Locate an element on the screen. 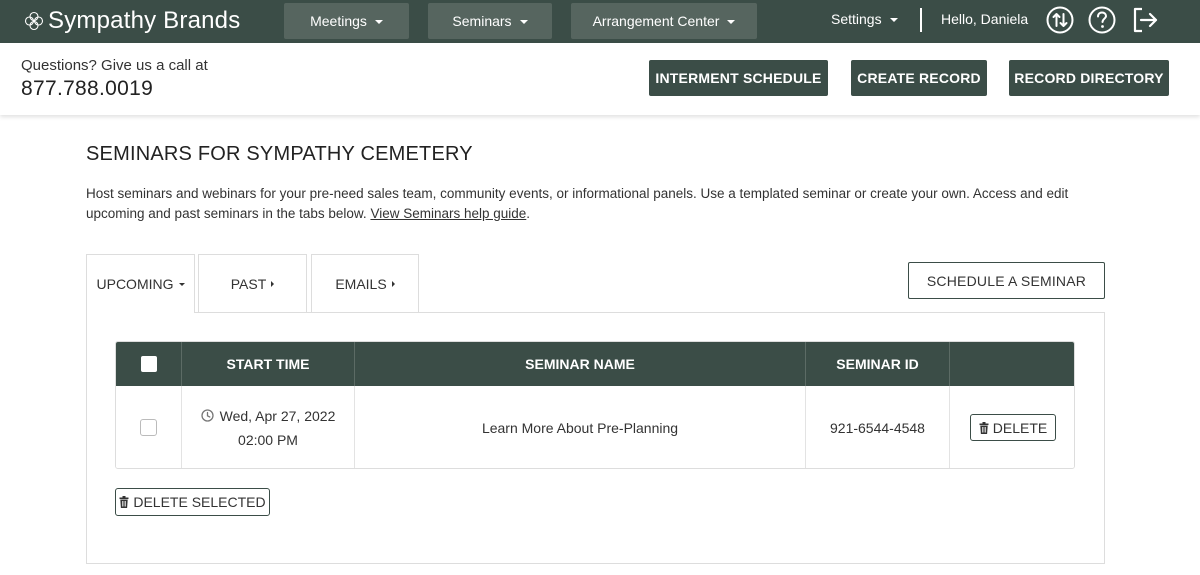 The image size is (1200, 575). header-select-all is located at coordinates (149, 364).